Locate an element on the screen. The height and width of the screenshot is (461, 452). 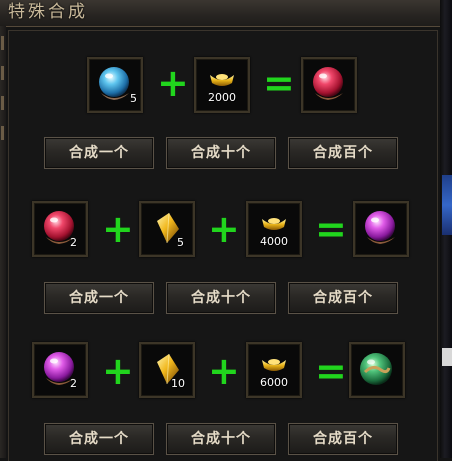
window-title: 特殊合成 is located at coordinates (48, 12).